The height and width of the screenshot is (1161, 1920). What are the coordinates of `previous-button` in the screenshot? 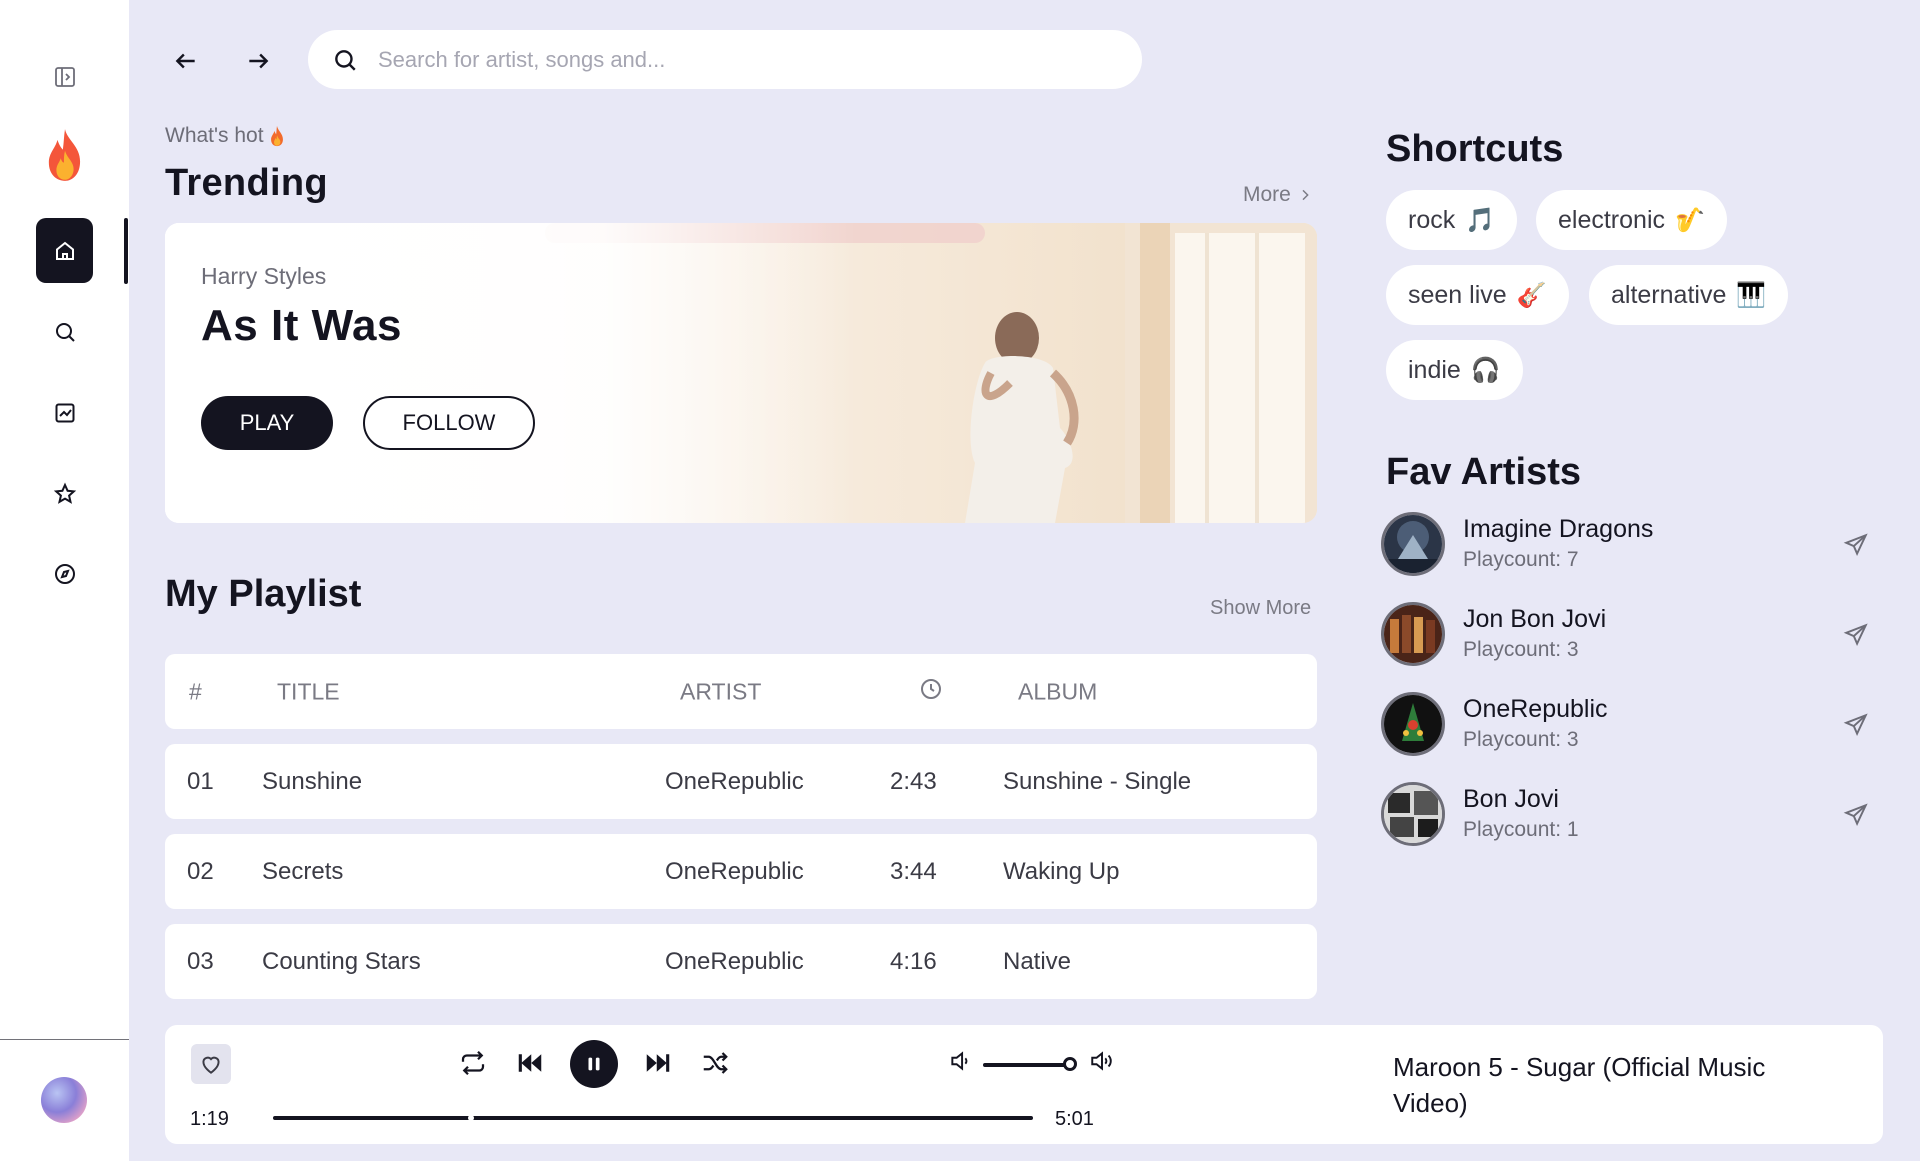 It's located at (530, 1063).